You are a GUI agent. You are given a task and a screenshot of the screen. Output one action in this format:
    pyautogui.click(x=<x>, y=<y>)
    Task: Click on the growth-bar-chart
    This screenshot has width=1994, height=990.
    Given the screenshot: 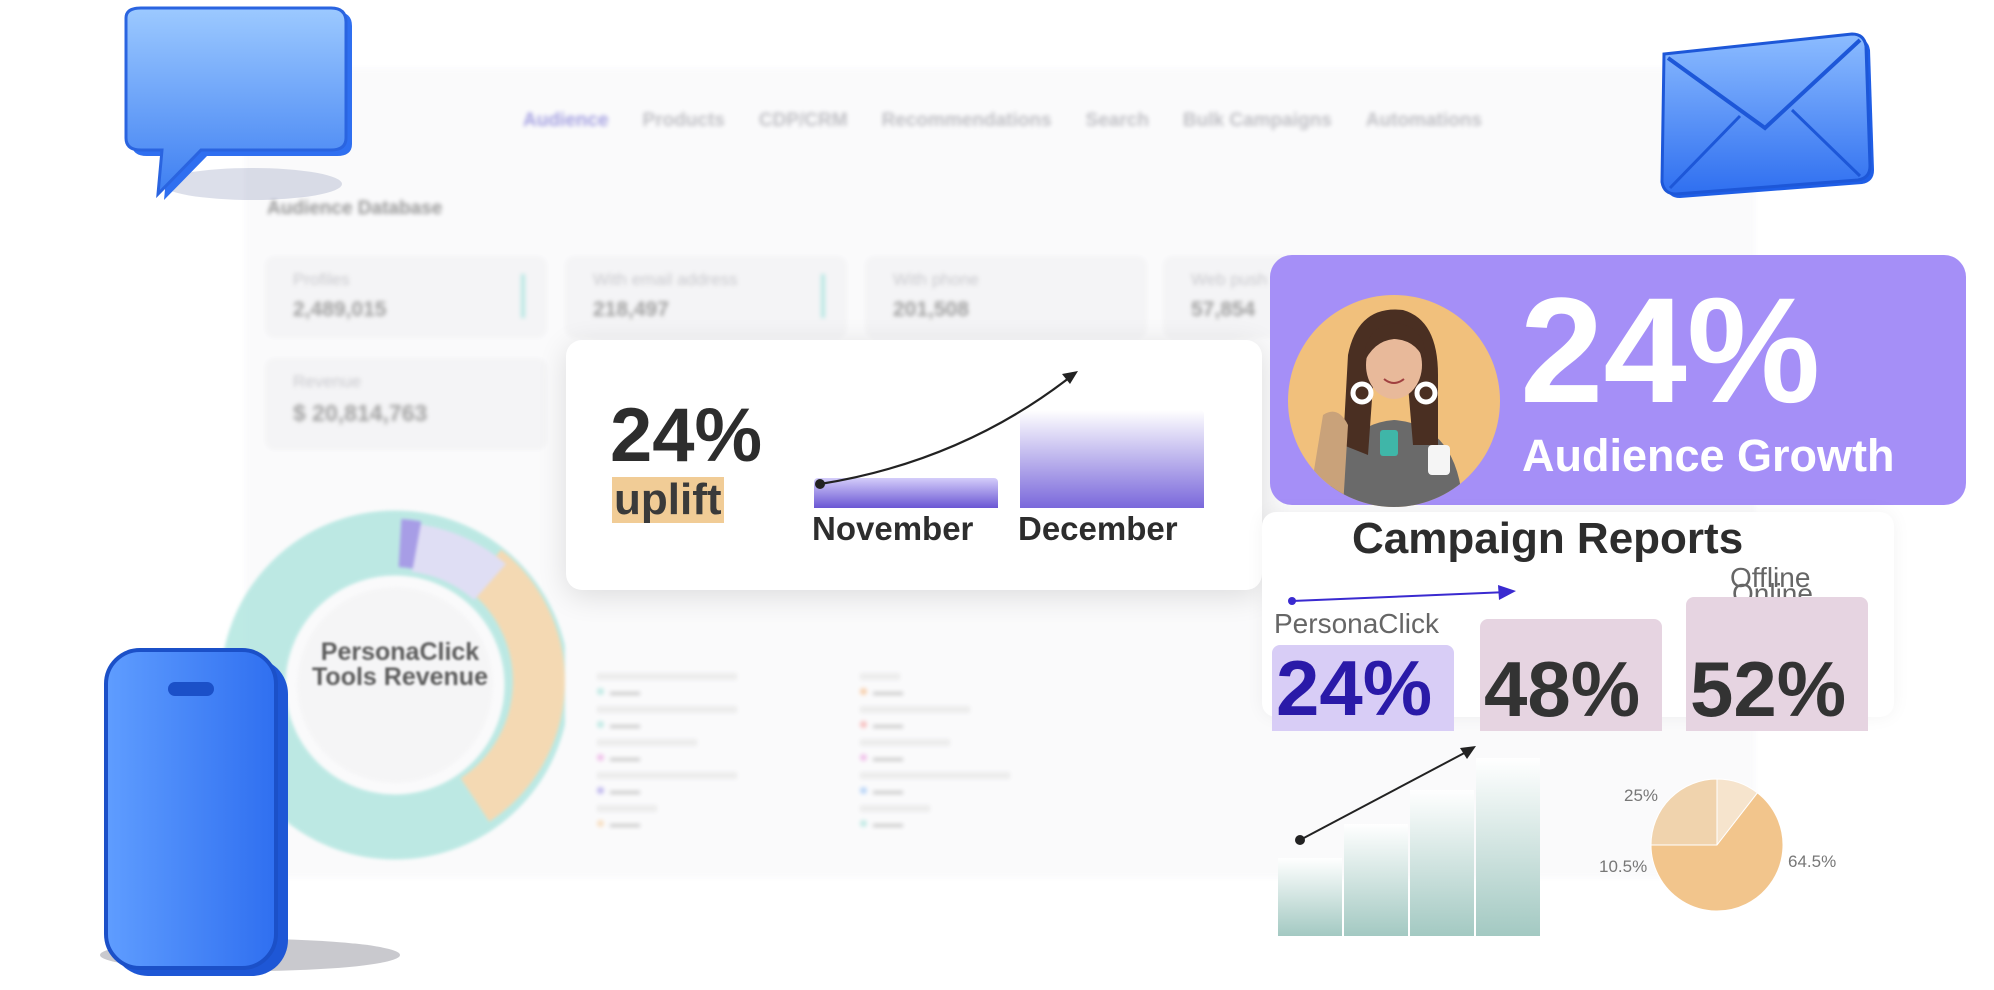 What is the action you would take?
    pyautogui.click(x=1420, y=838)
    